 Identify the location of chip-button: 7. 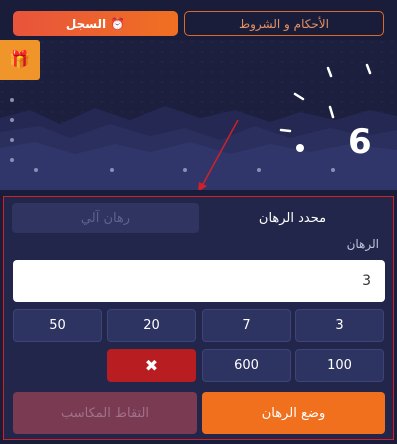
(246, 325).